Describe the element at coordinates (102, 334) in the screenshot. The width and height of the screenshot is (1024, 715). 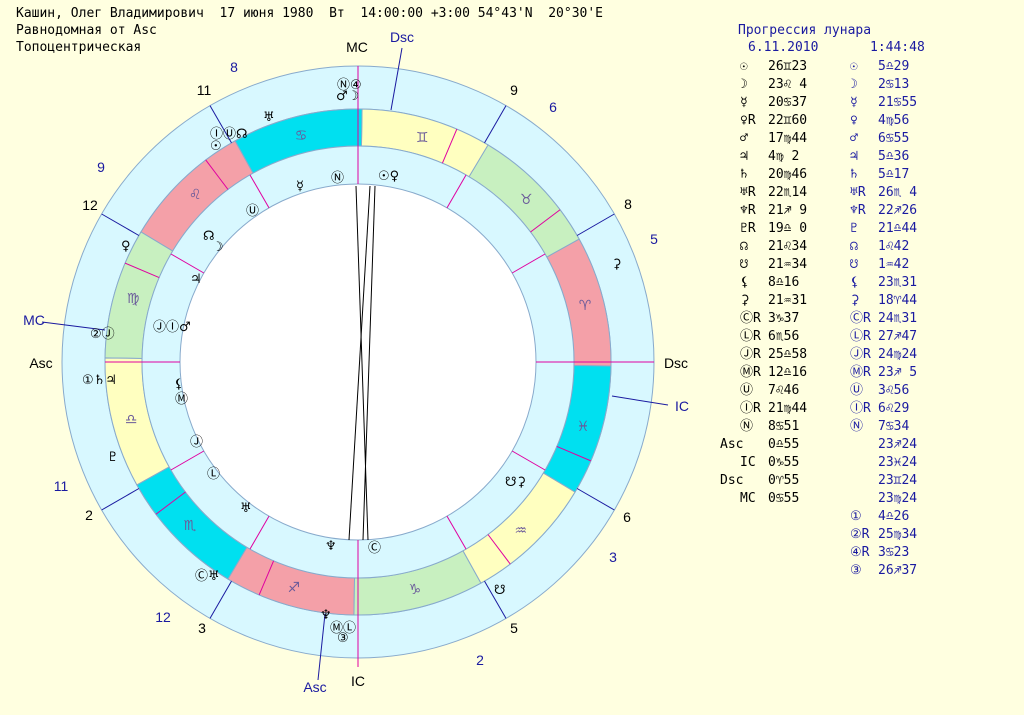
I see `planet-glyph: ②Ⓙ` at that location.